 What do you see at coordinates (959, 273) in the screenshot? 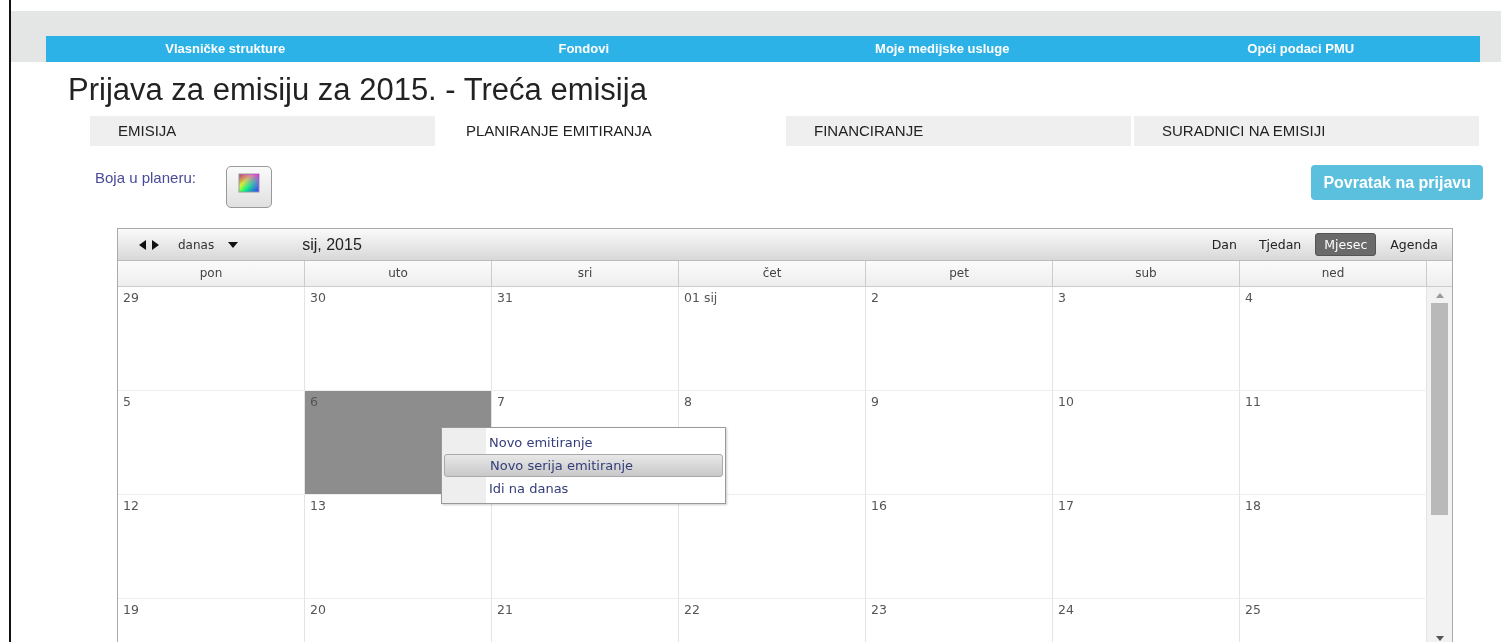
I see `weekday-header: pet` at bounding box center [959, 273].